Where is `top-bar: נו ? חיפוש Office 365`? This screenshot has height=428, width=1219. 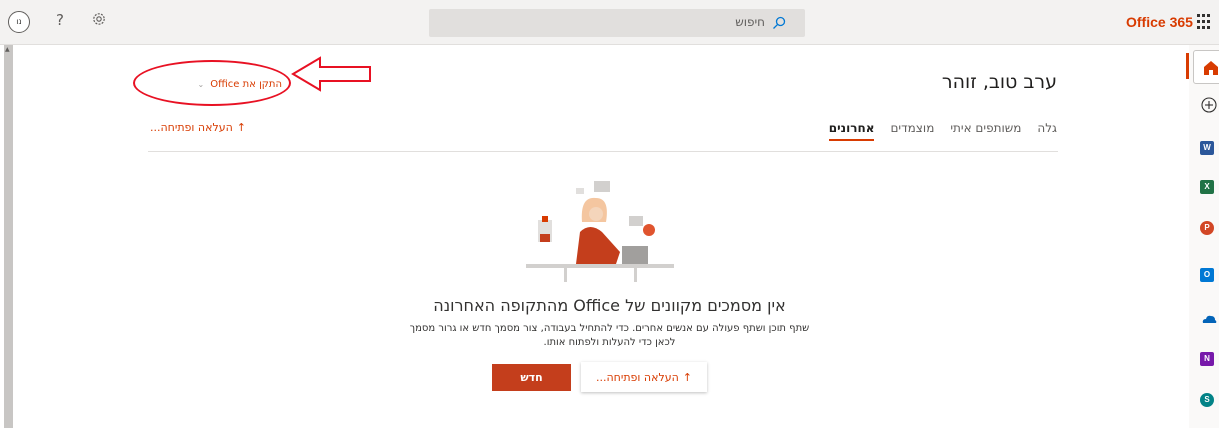 top-bar: נו ? חיפוש Office 365 is located at coordinates (609, 22).